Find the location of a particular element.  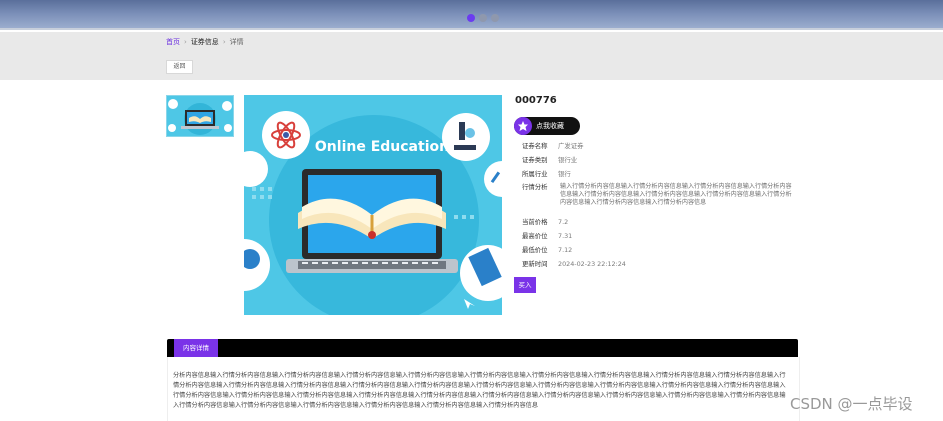

field-label: 行情分析 is located at coordinates (535, 187).